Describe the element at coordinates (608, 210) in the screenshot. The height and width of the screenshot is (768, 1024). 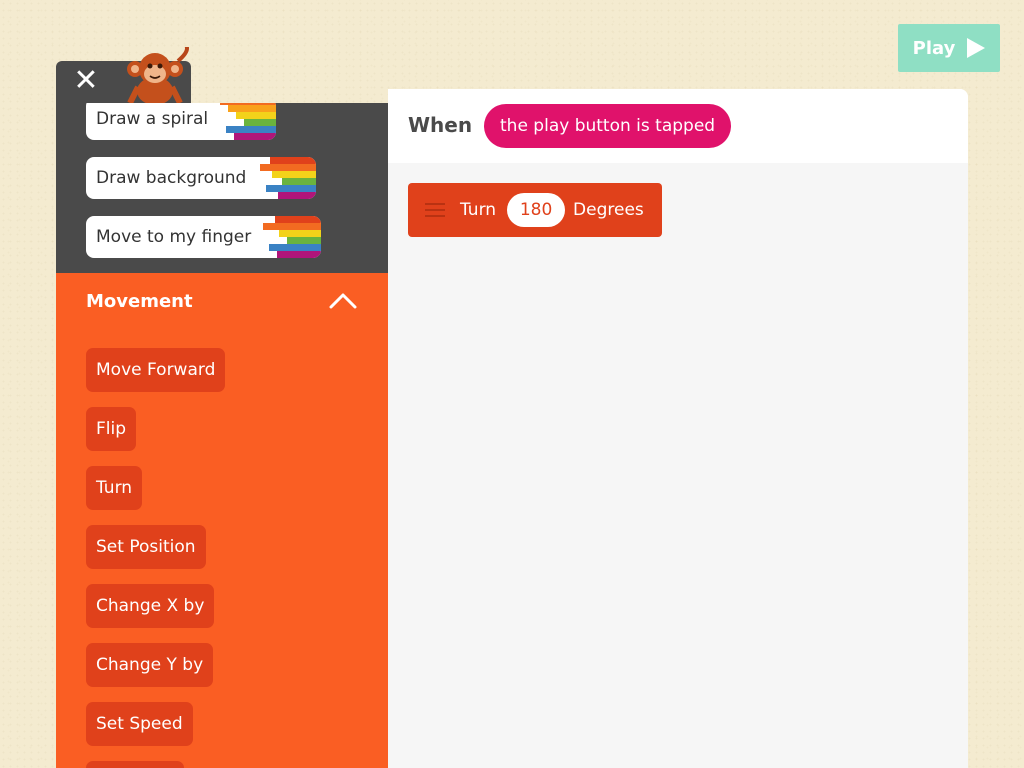
I see `degrees-unit: Degrees` at that location.